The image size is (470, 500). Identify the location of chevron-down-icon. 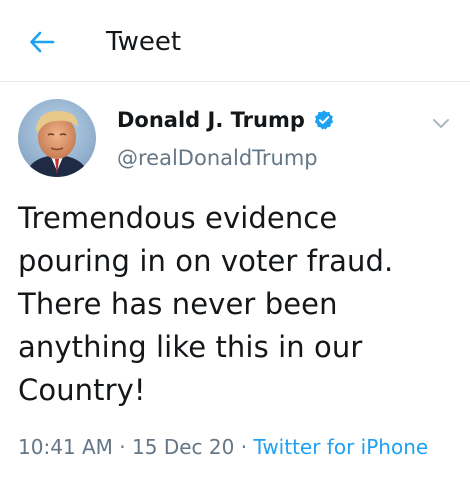
(441, 123).